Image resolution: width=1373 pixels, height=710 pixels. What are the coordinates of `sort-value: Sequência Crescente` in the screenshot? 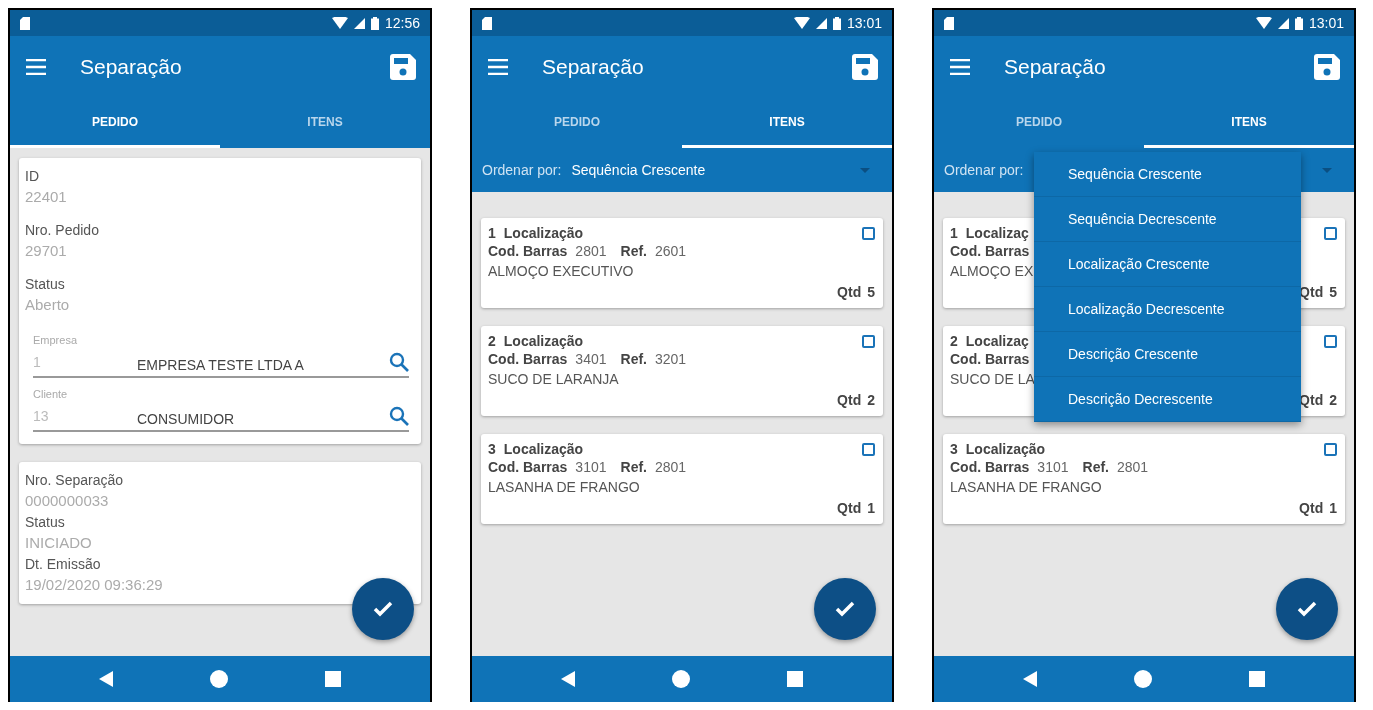 It's located at (639, 170).